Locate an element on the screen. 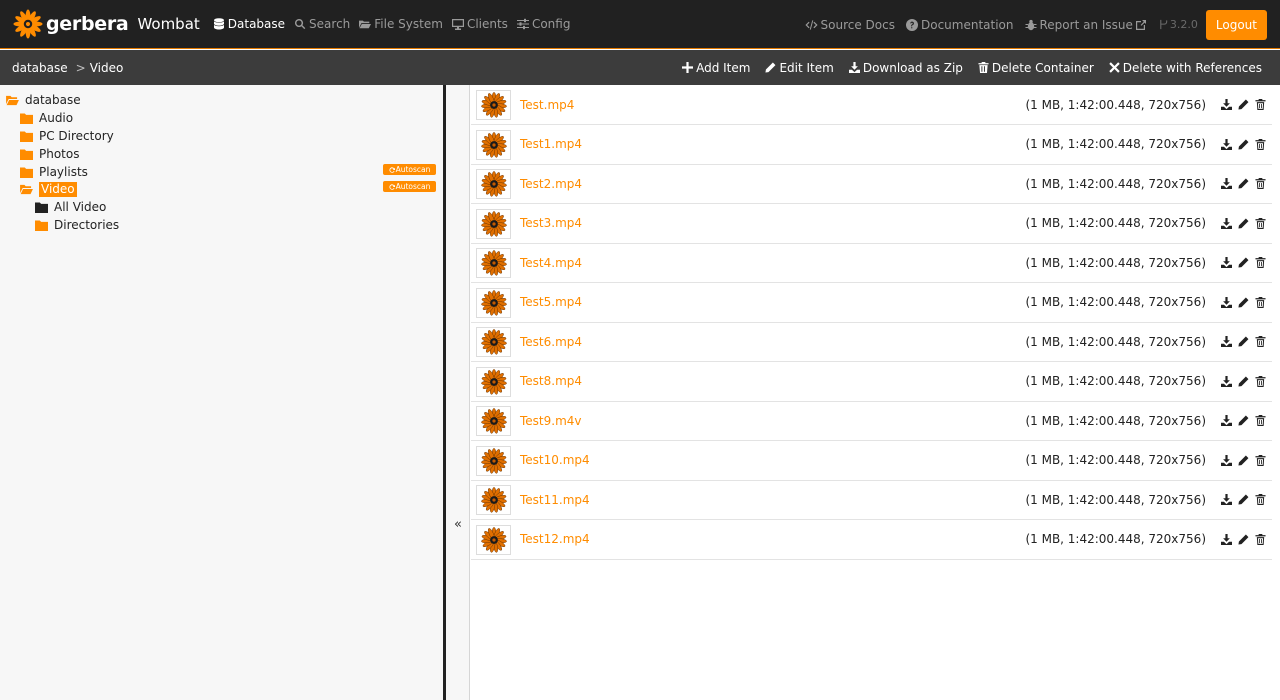 The image size is (1280, 700). report-issue-link: Report an Issue is located at coordinates (1086, 25).